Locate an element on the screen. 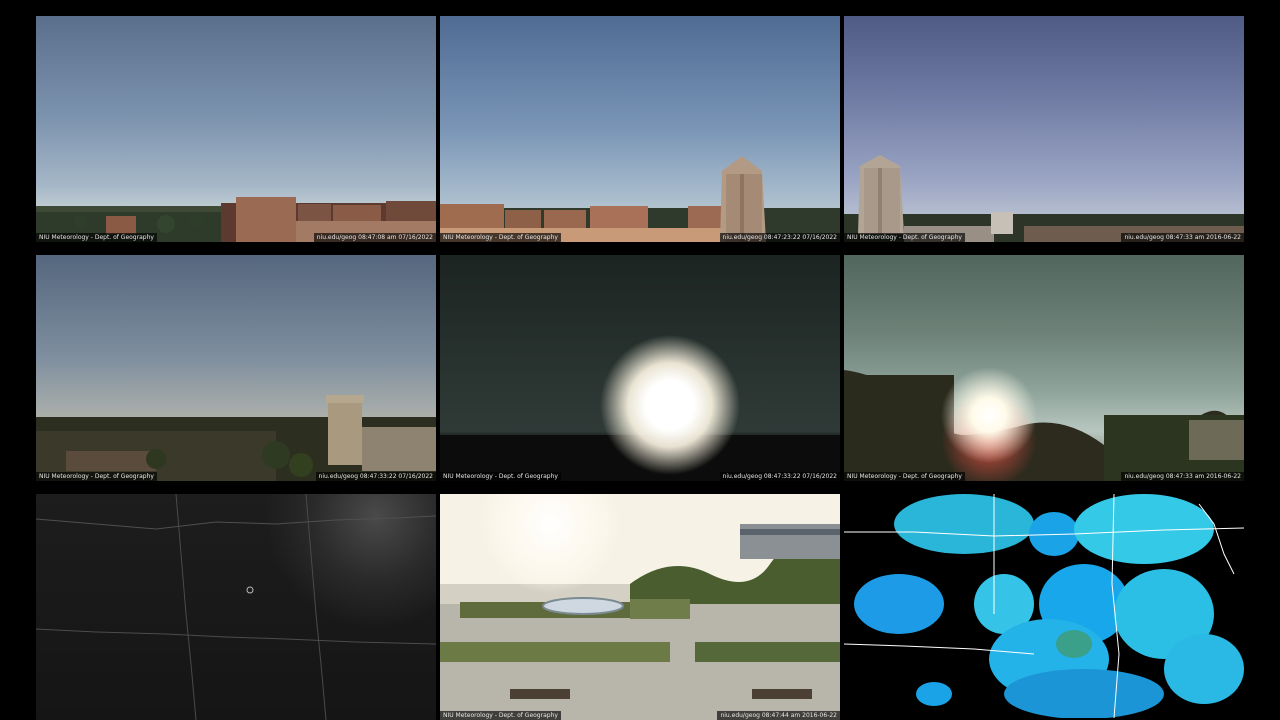  camera-timestamp: niu.edu/geog 08:47:23:22 07/16/2022 is located at coordinates (779, 237).